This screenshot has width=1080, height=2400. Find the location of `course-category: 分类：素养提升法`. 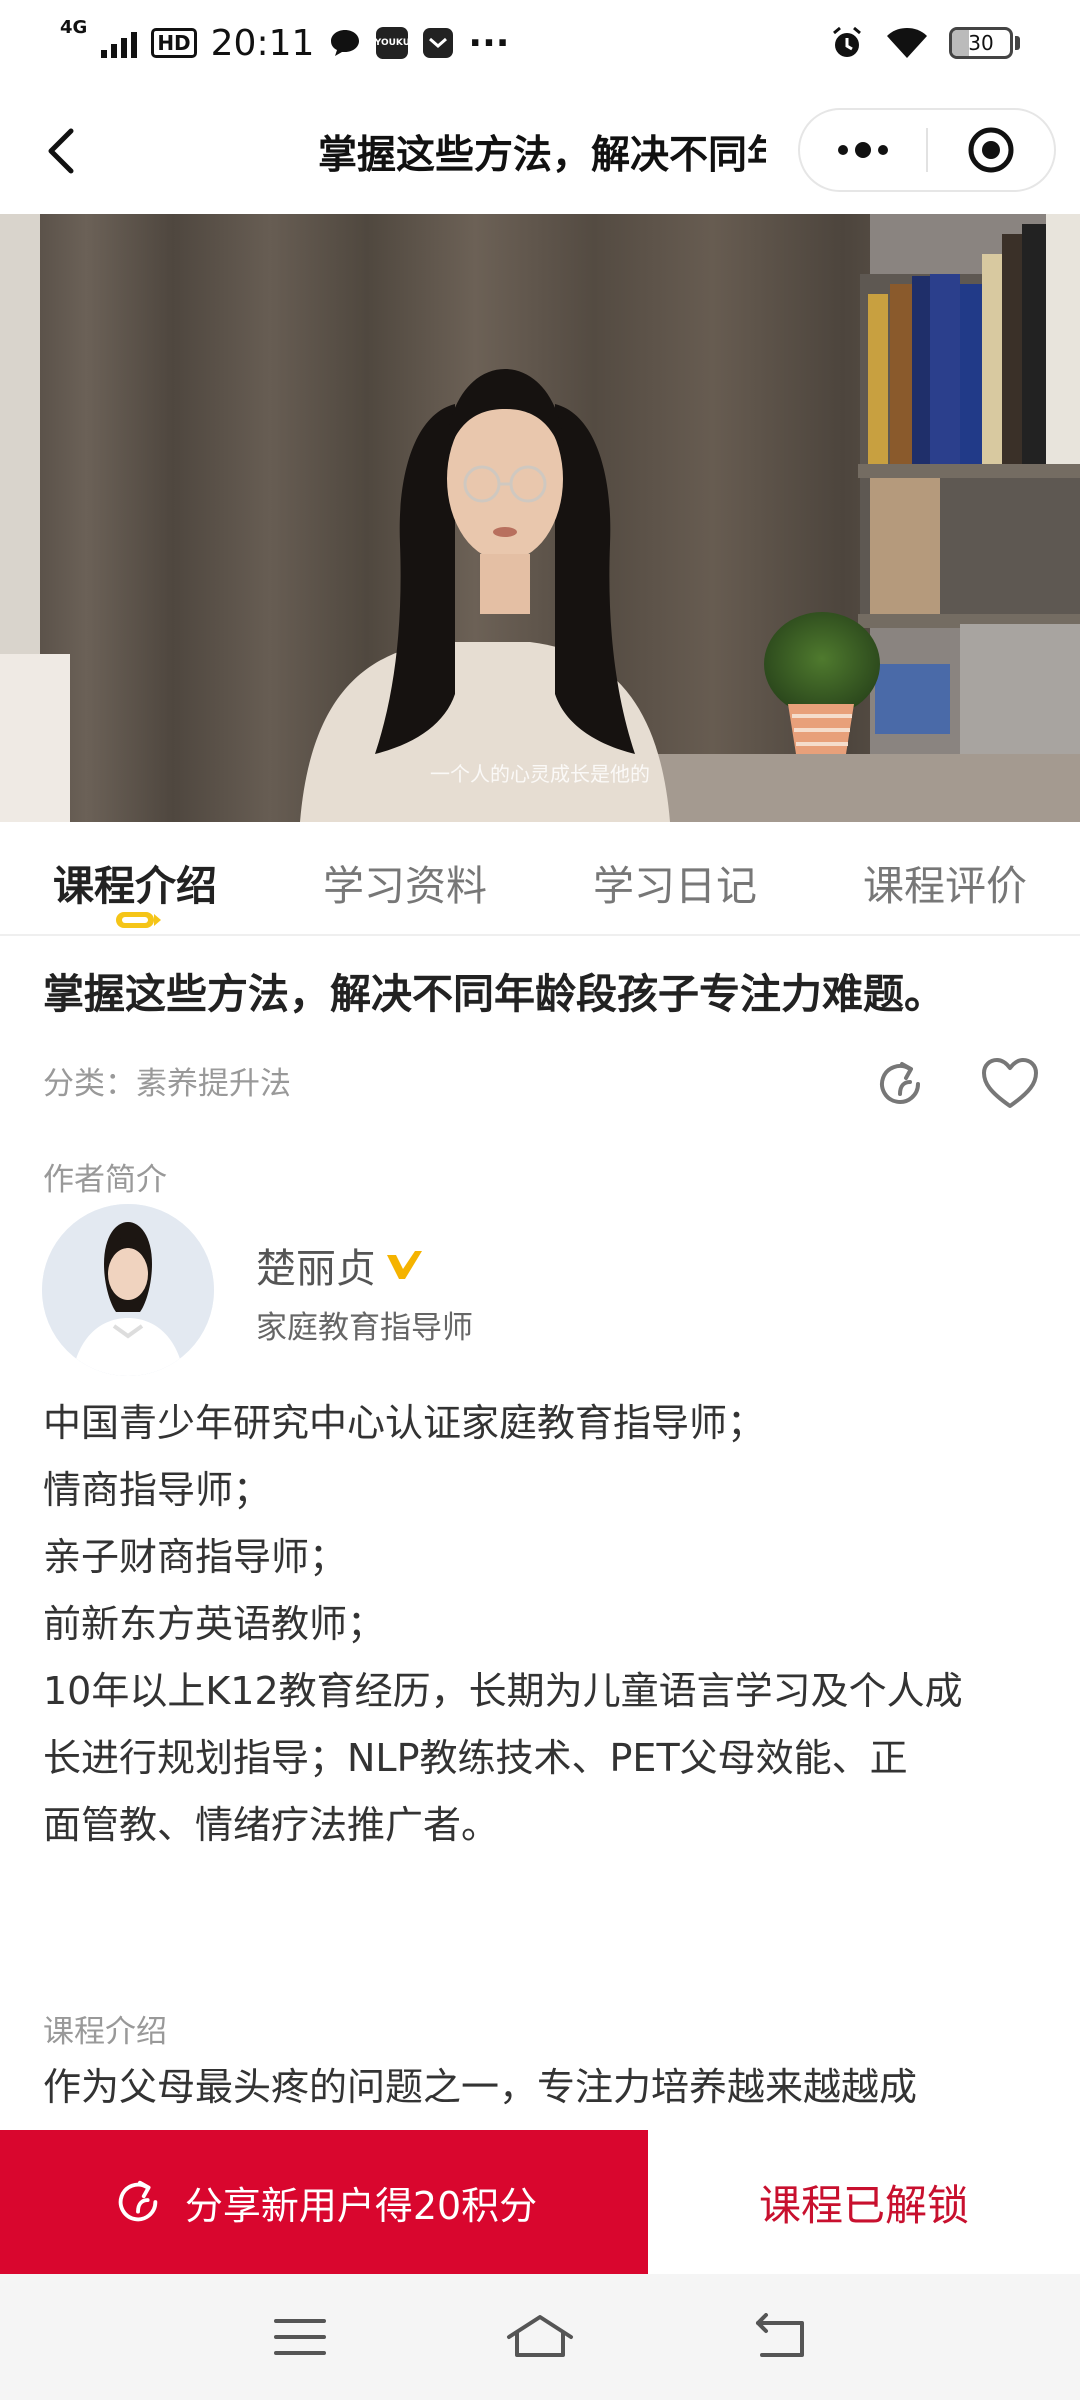

course-category: 分类：素养提升法 is located at coordinates (167, 1084).